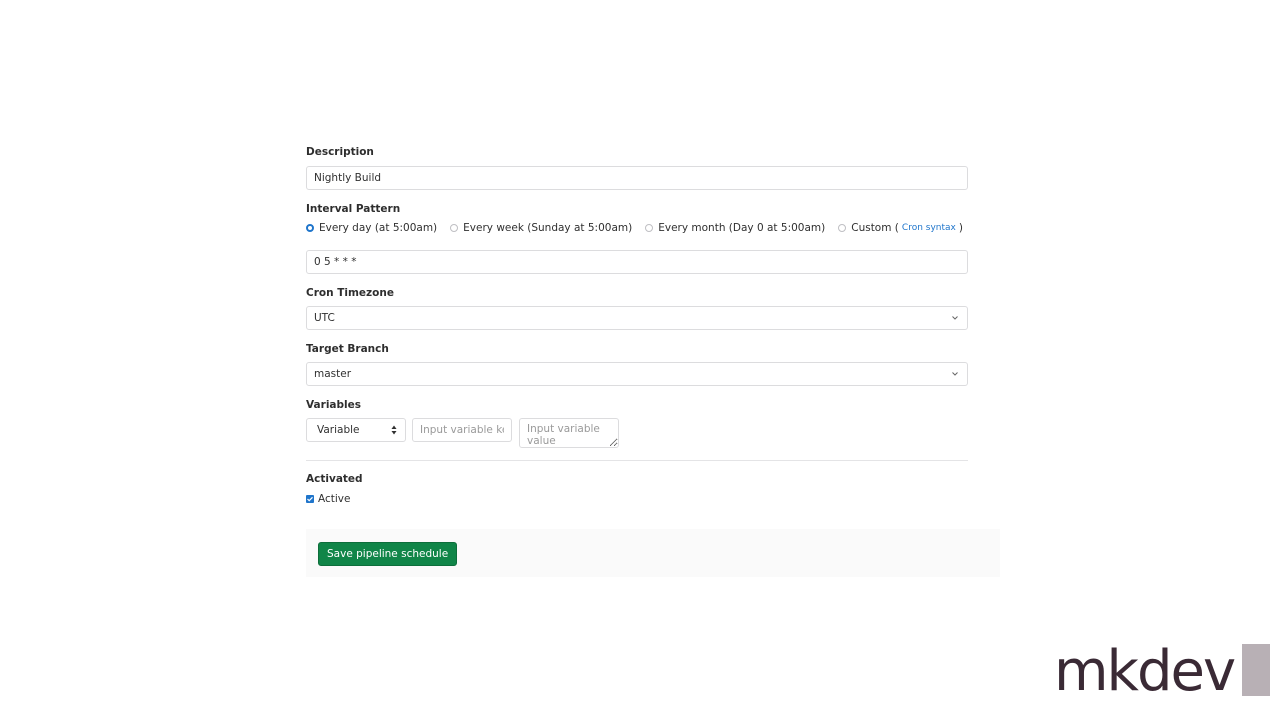  I want to click on custom-close-paren: ), so click(960, 228).